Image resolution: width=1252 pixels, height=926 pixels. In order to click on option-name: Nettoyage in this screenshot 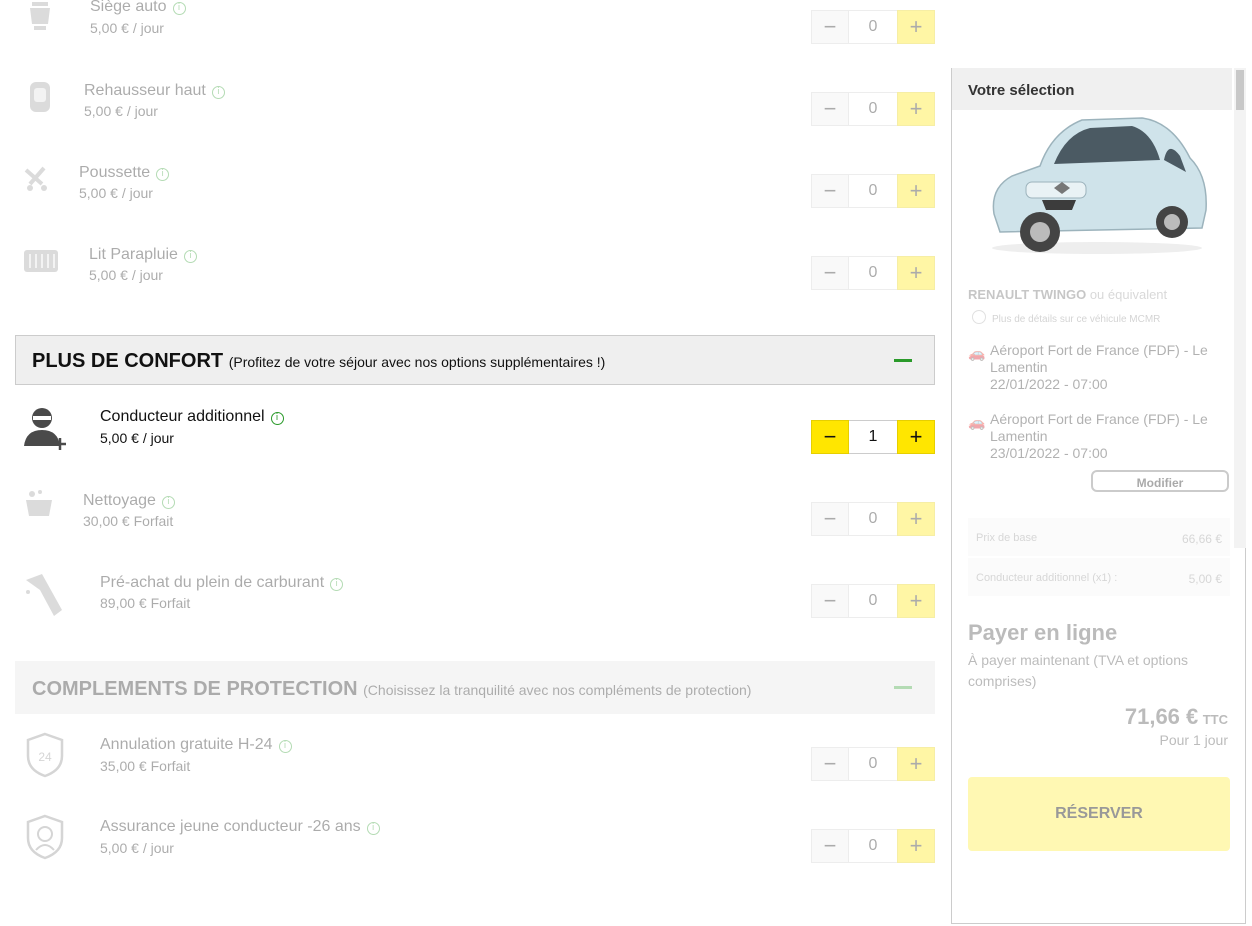, I will do `click(119, 500)`.